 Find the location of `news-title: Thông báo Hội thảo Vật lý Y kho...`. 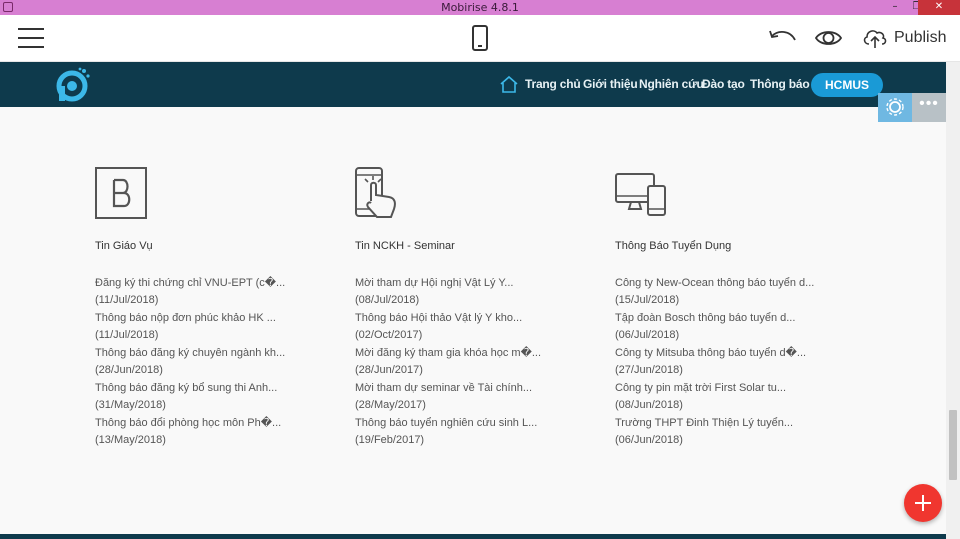

news-title: Thông báo Hội thảo Vật lý Y kho... is located at coordinates (485, 318).